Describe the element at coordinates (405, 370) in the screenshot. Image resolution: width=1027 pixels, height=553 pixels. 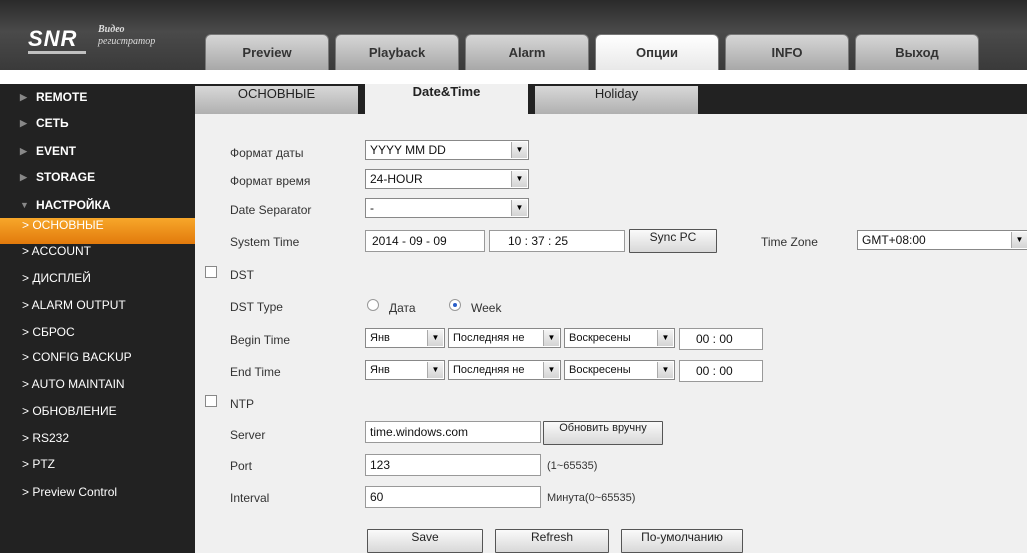
I see `end-month-select: Янв ▼` at that location.